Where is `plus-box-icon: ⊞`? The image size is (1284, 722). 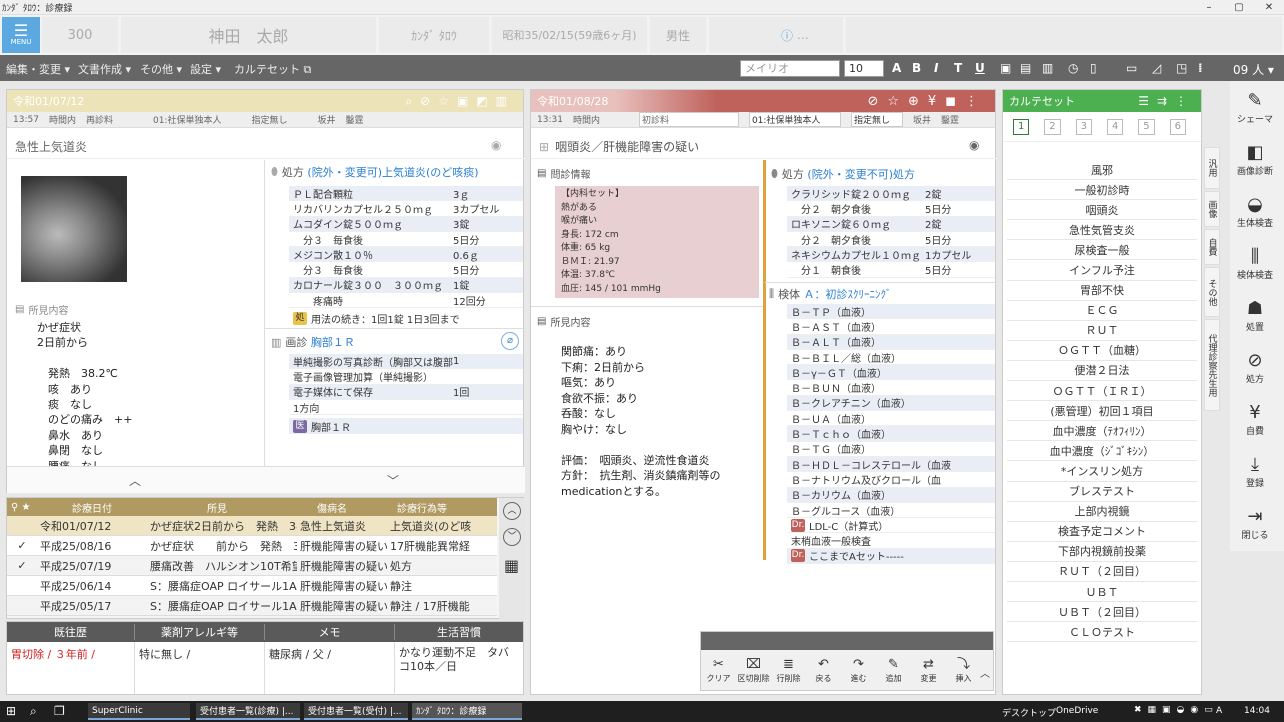
plus-box-icon: ⊞ is located at coordinates (544, 147).